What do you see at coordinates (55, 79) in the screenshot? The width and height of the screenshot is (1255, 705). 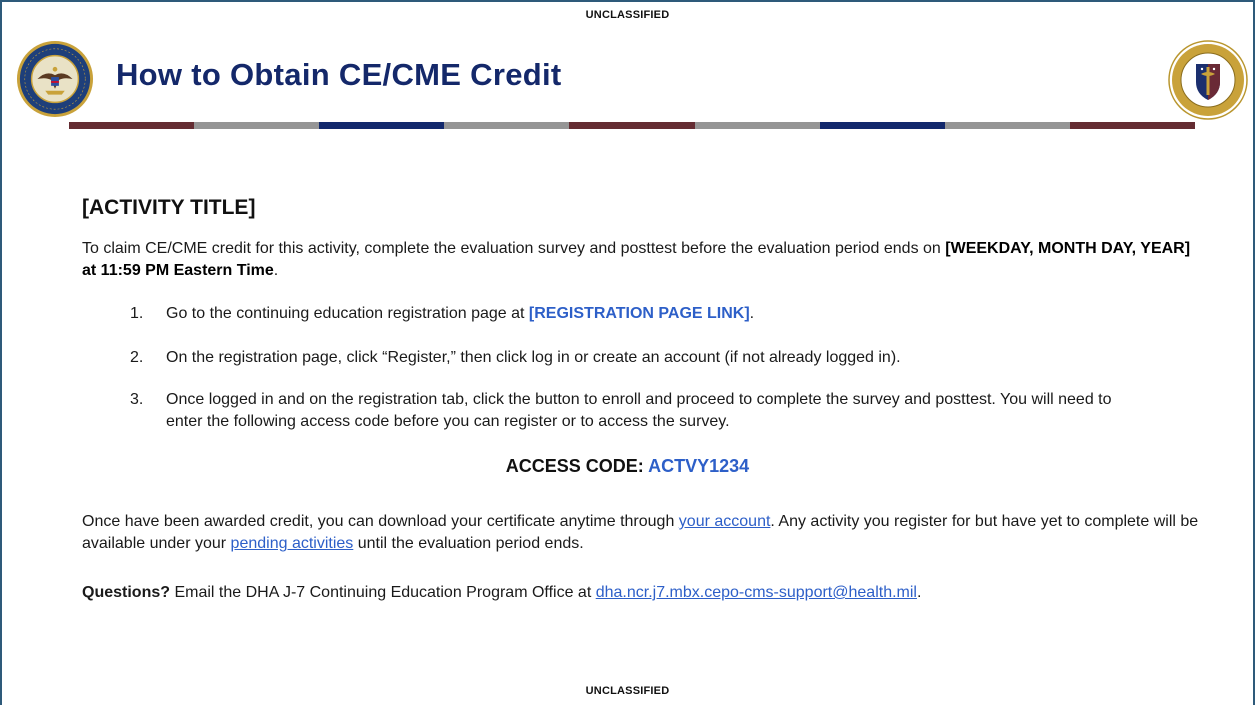 I see `dod-seal-icon` at bounding box center [55, 79].